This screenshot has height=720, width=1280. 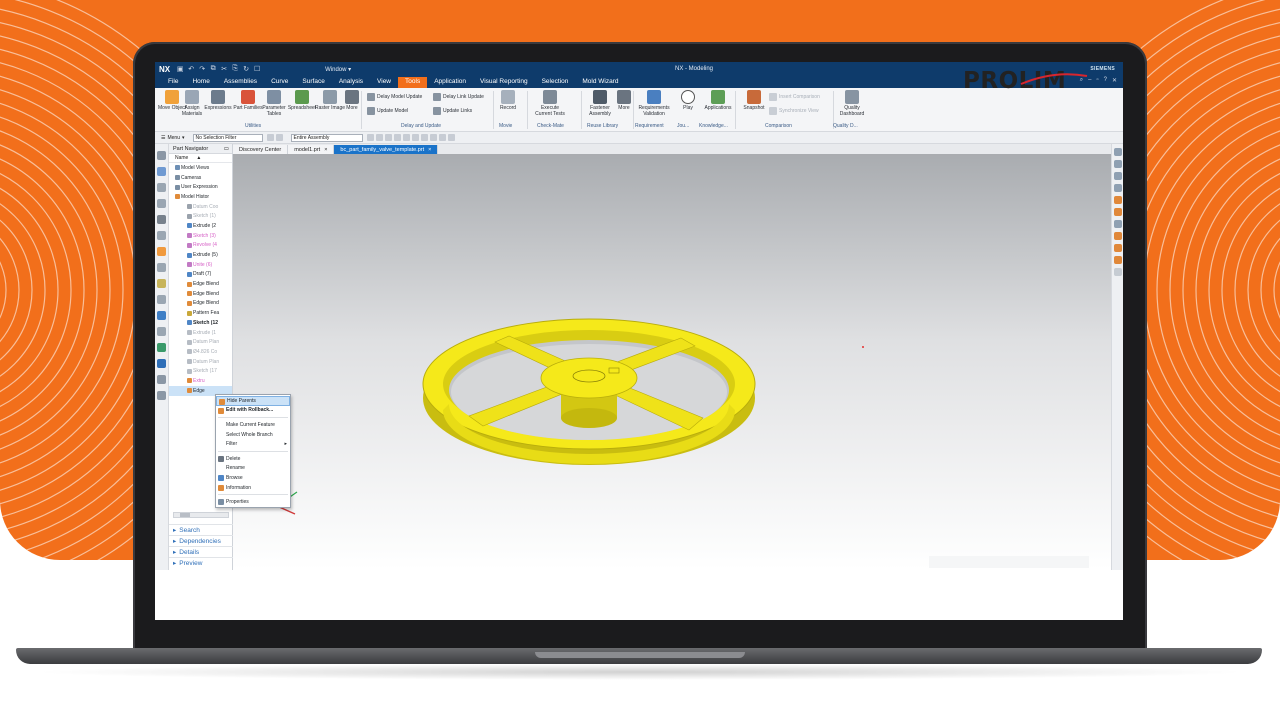 I want to click on roles-icon, so click(x=161, y=315).